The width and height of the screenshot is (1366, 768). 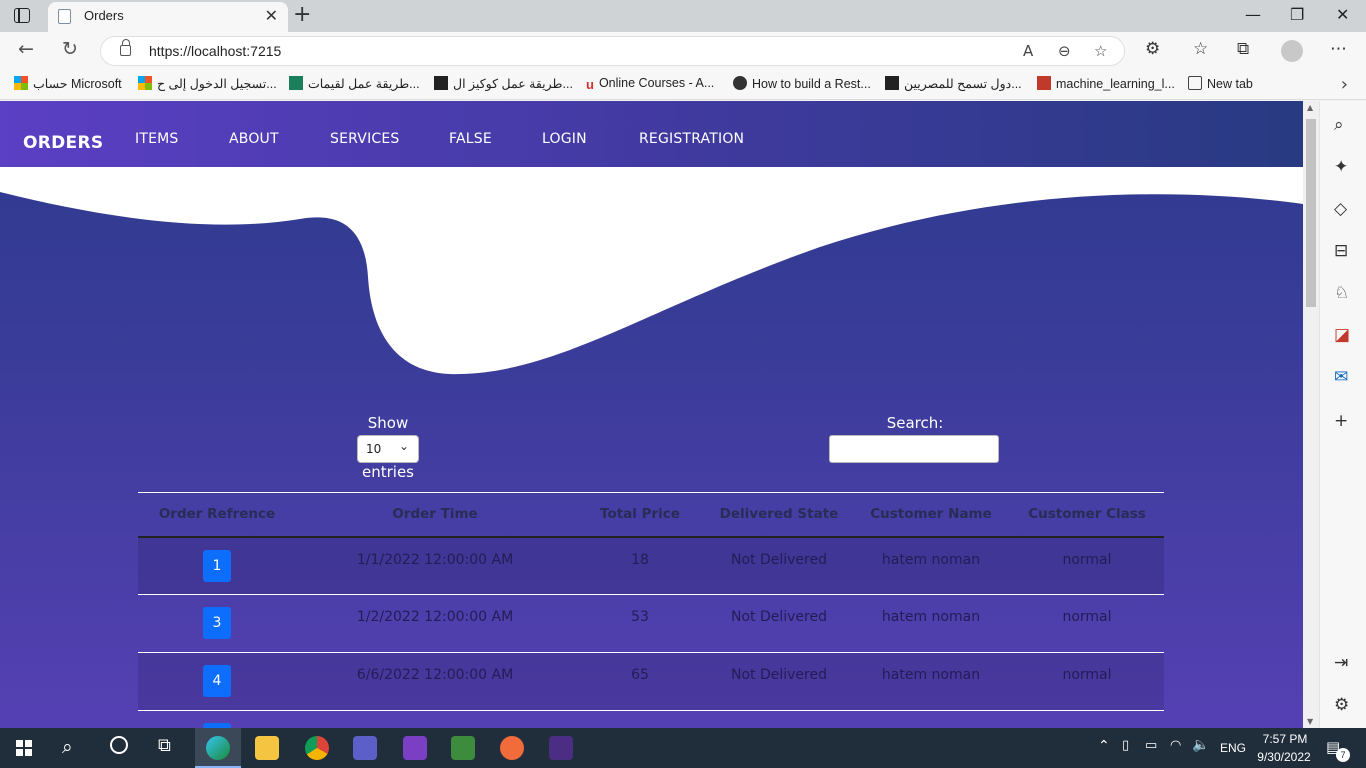 What do you see at coordinates (914, 449) in the screenshot?
I see `search-input` at bounding box center [914, 449].